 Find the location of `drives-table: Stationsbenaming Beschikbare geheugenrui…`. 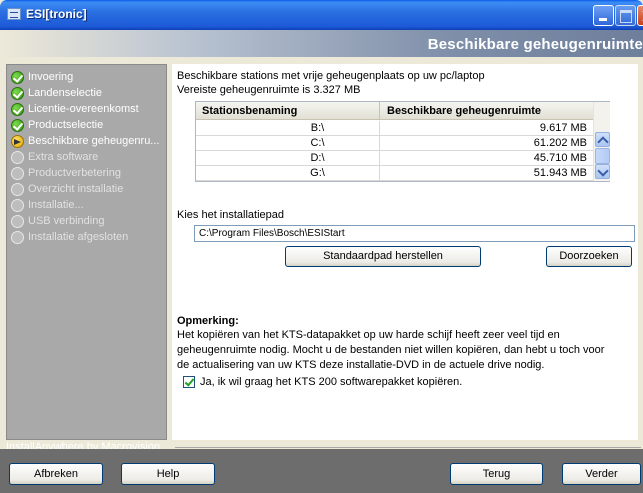

drives-table: Stationsbenaming Beschikbare geheugenrui… is located at coordinates (402, 141).